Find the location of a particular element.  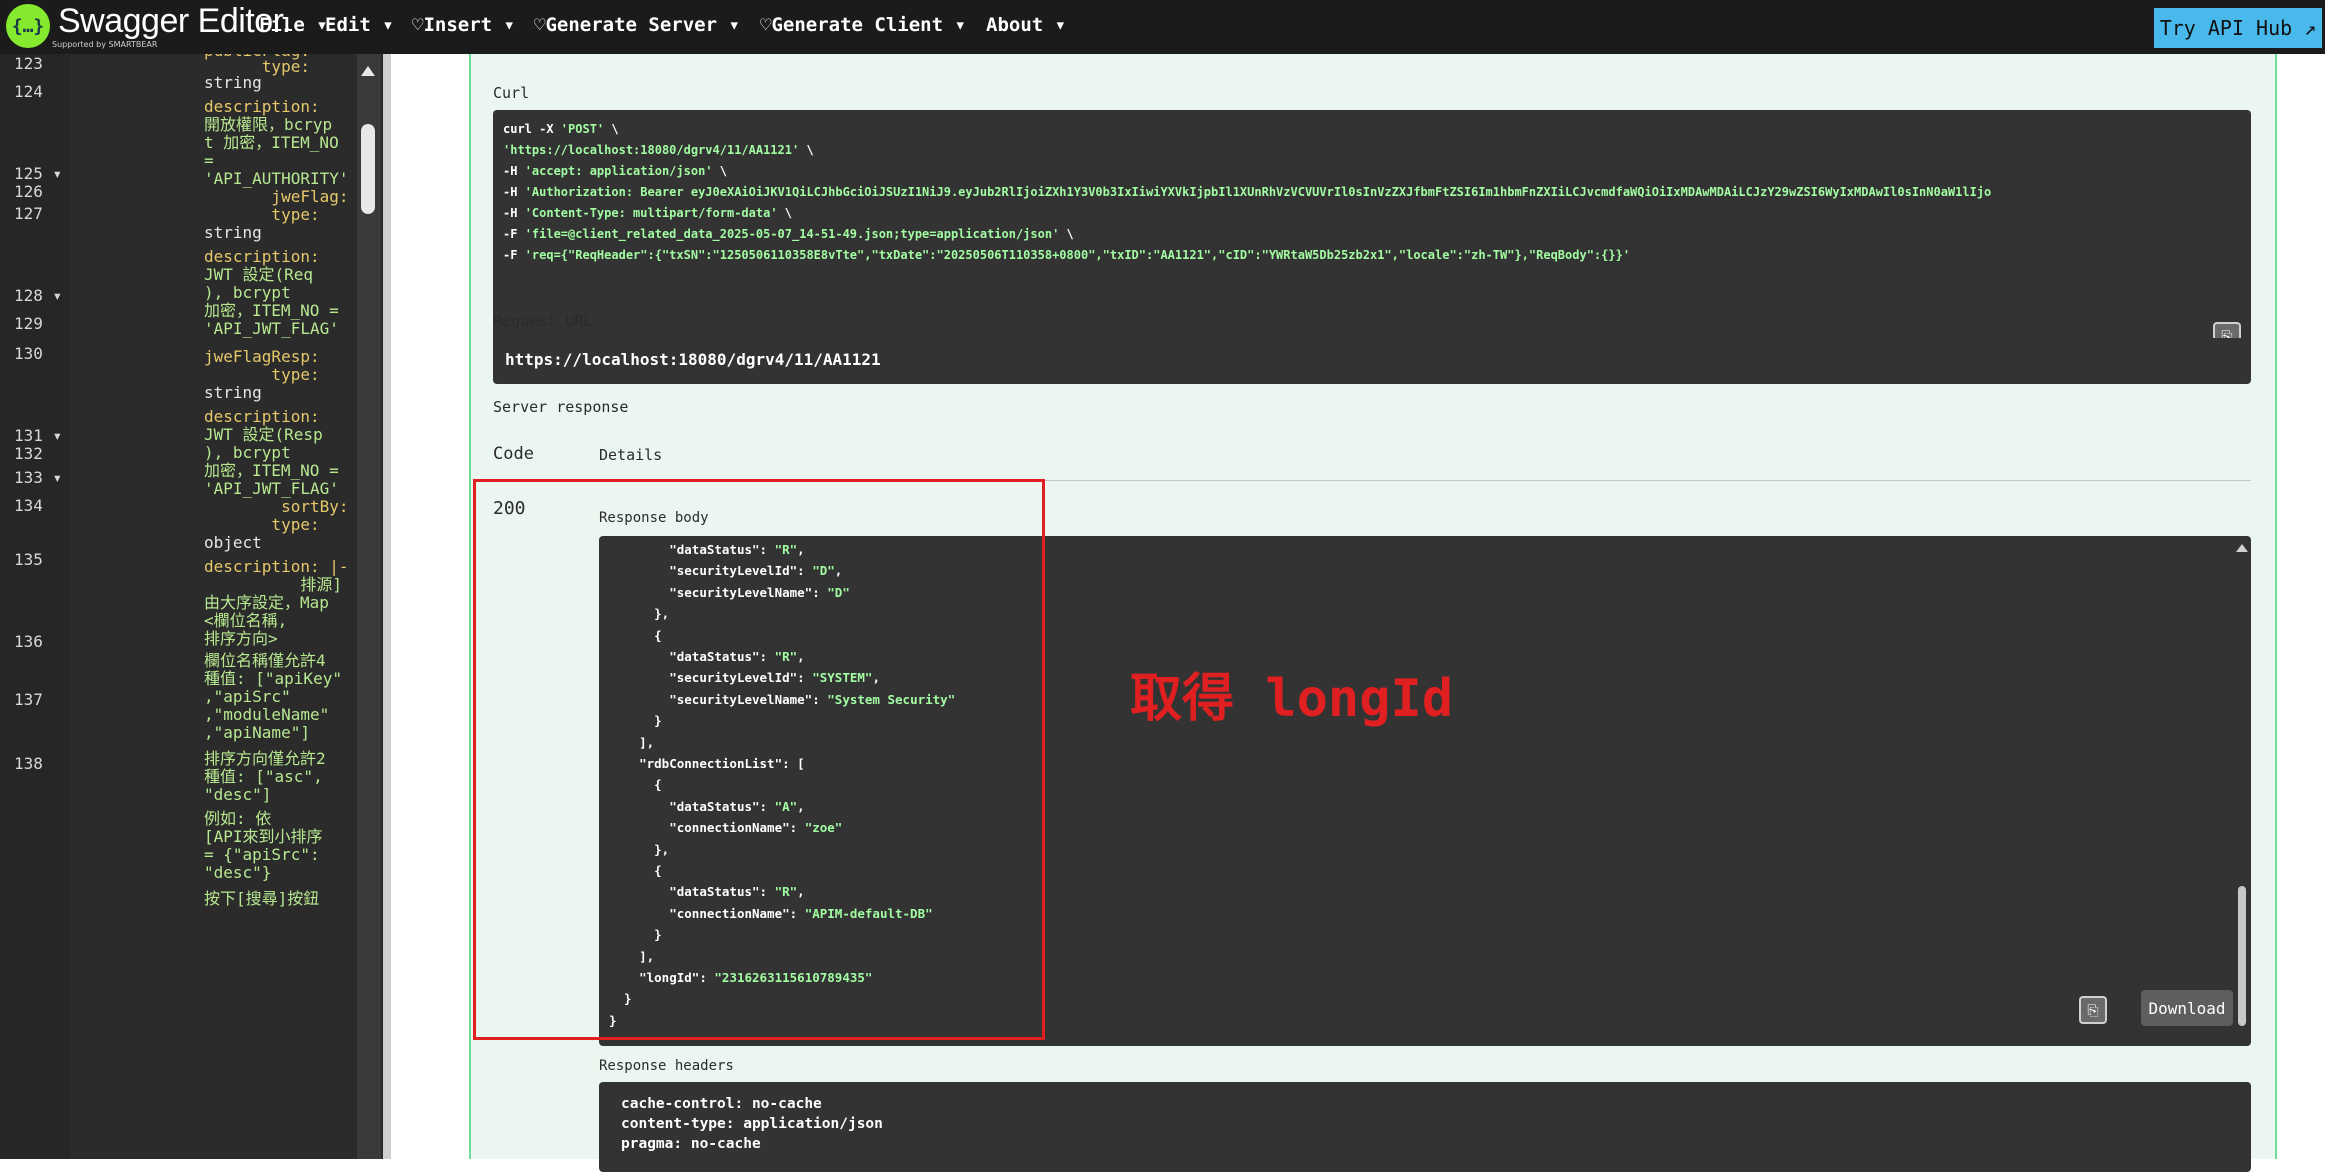

copy-response-icon: ⎘ is located at coordinates (2093, 1010).